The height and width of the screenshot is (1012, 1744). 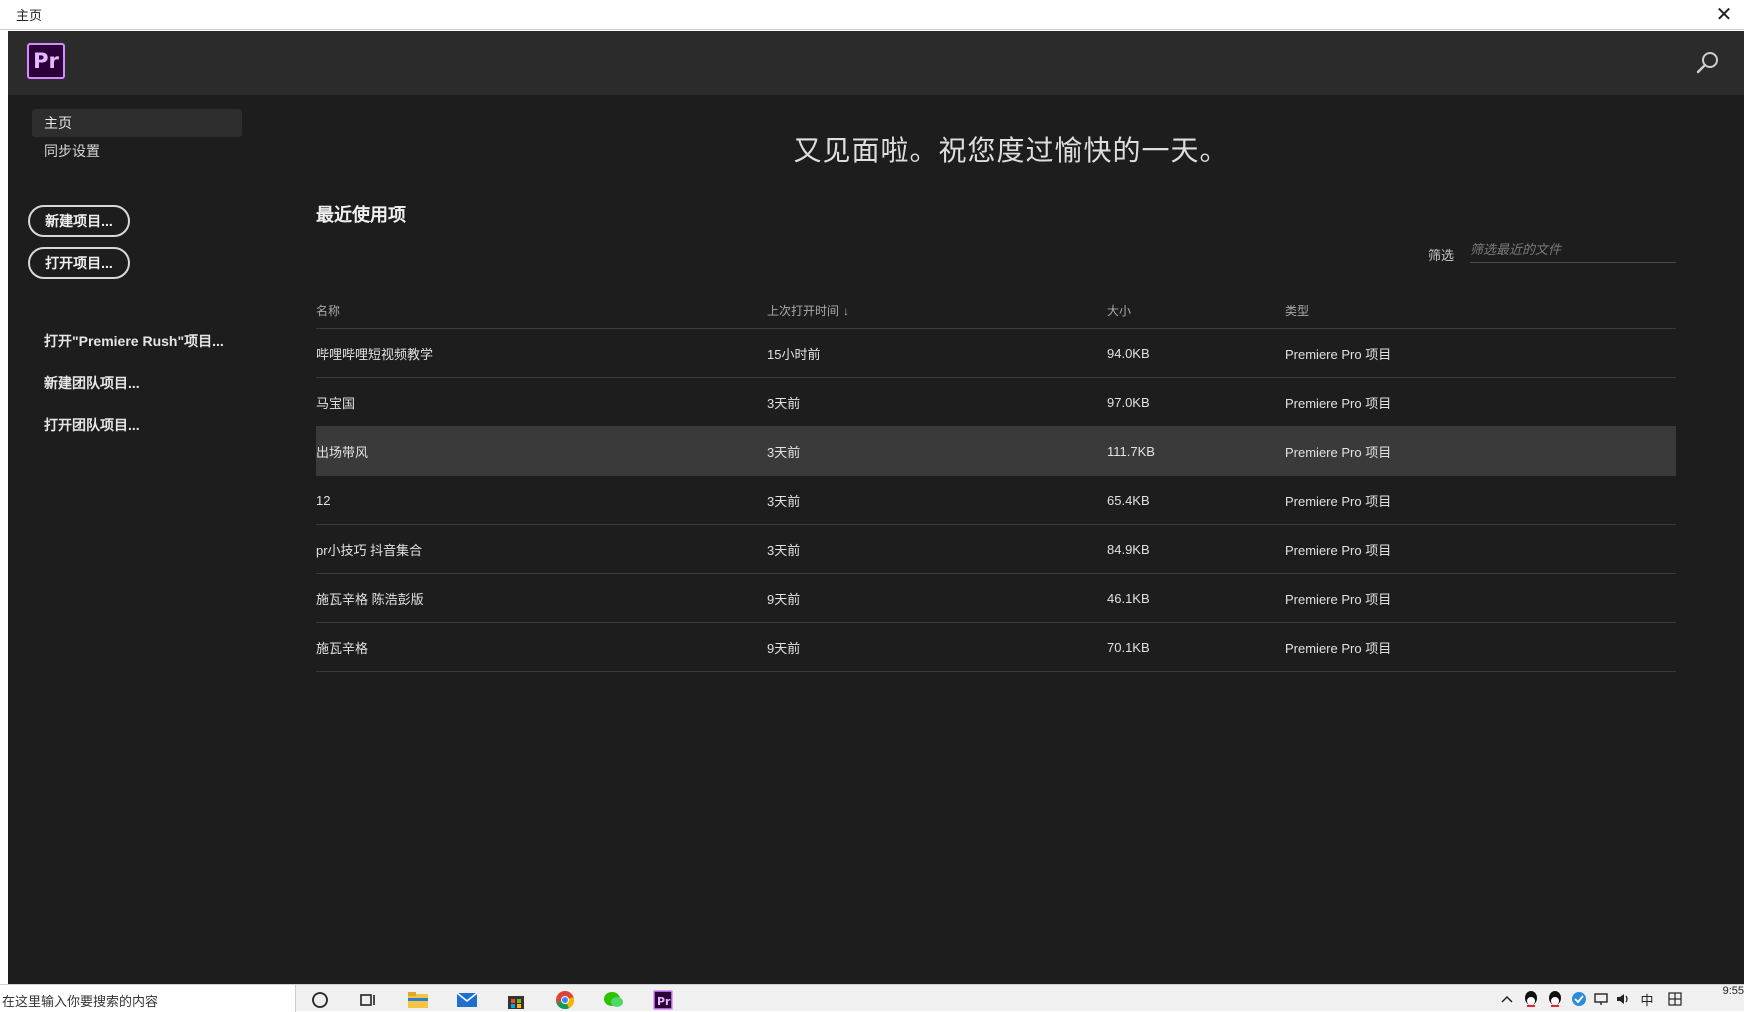 I want to click on filter-label: 筛选, so click(x=1441, y=255).